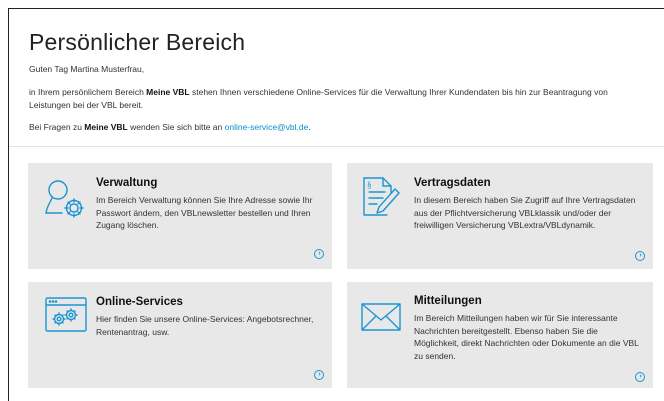  I want to click on card-verwaltung-title: Verwaltung, so click(127, 183).